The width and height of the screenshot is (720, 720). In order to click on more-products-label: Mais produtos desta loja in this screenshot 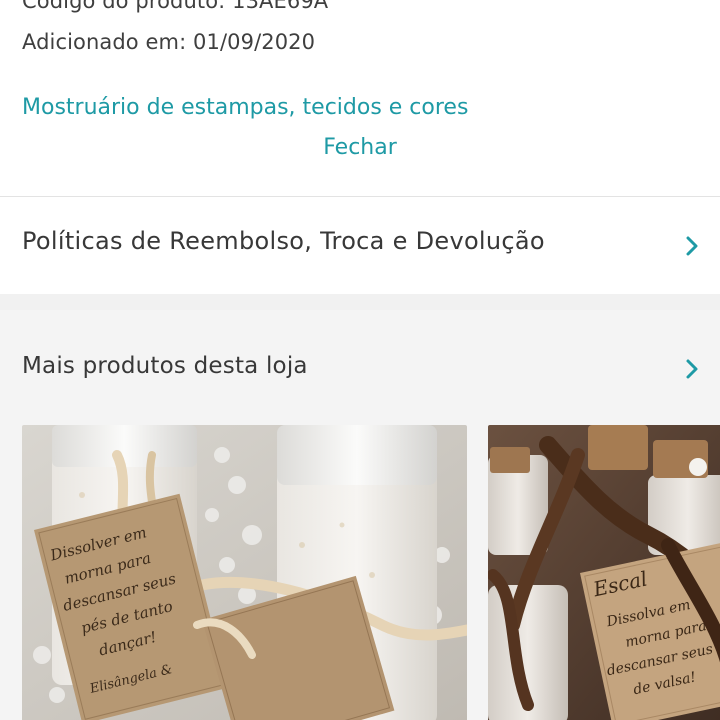, I will do `click(165, 366)`.